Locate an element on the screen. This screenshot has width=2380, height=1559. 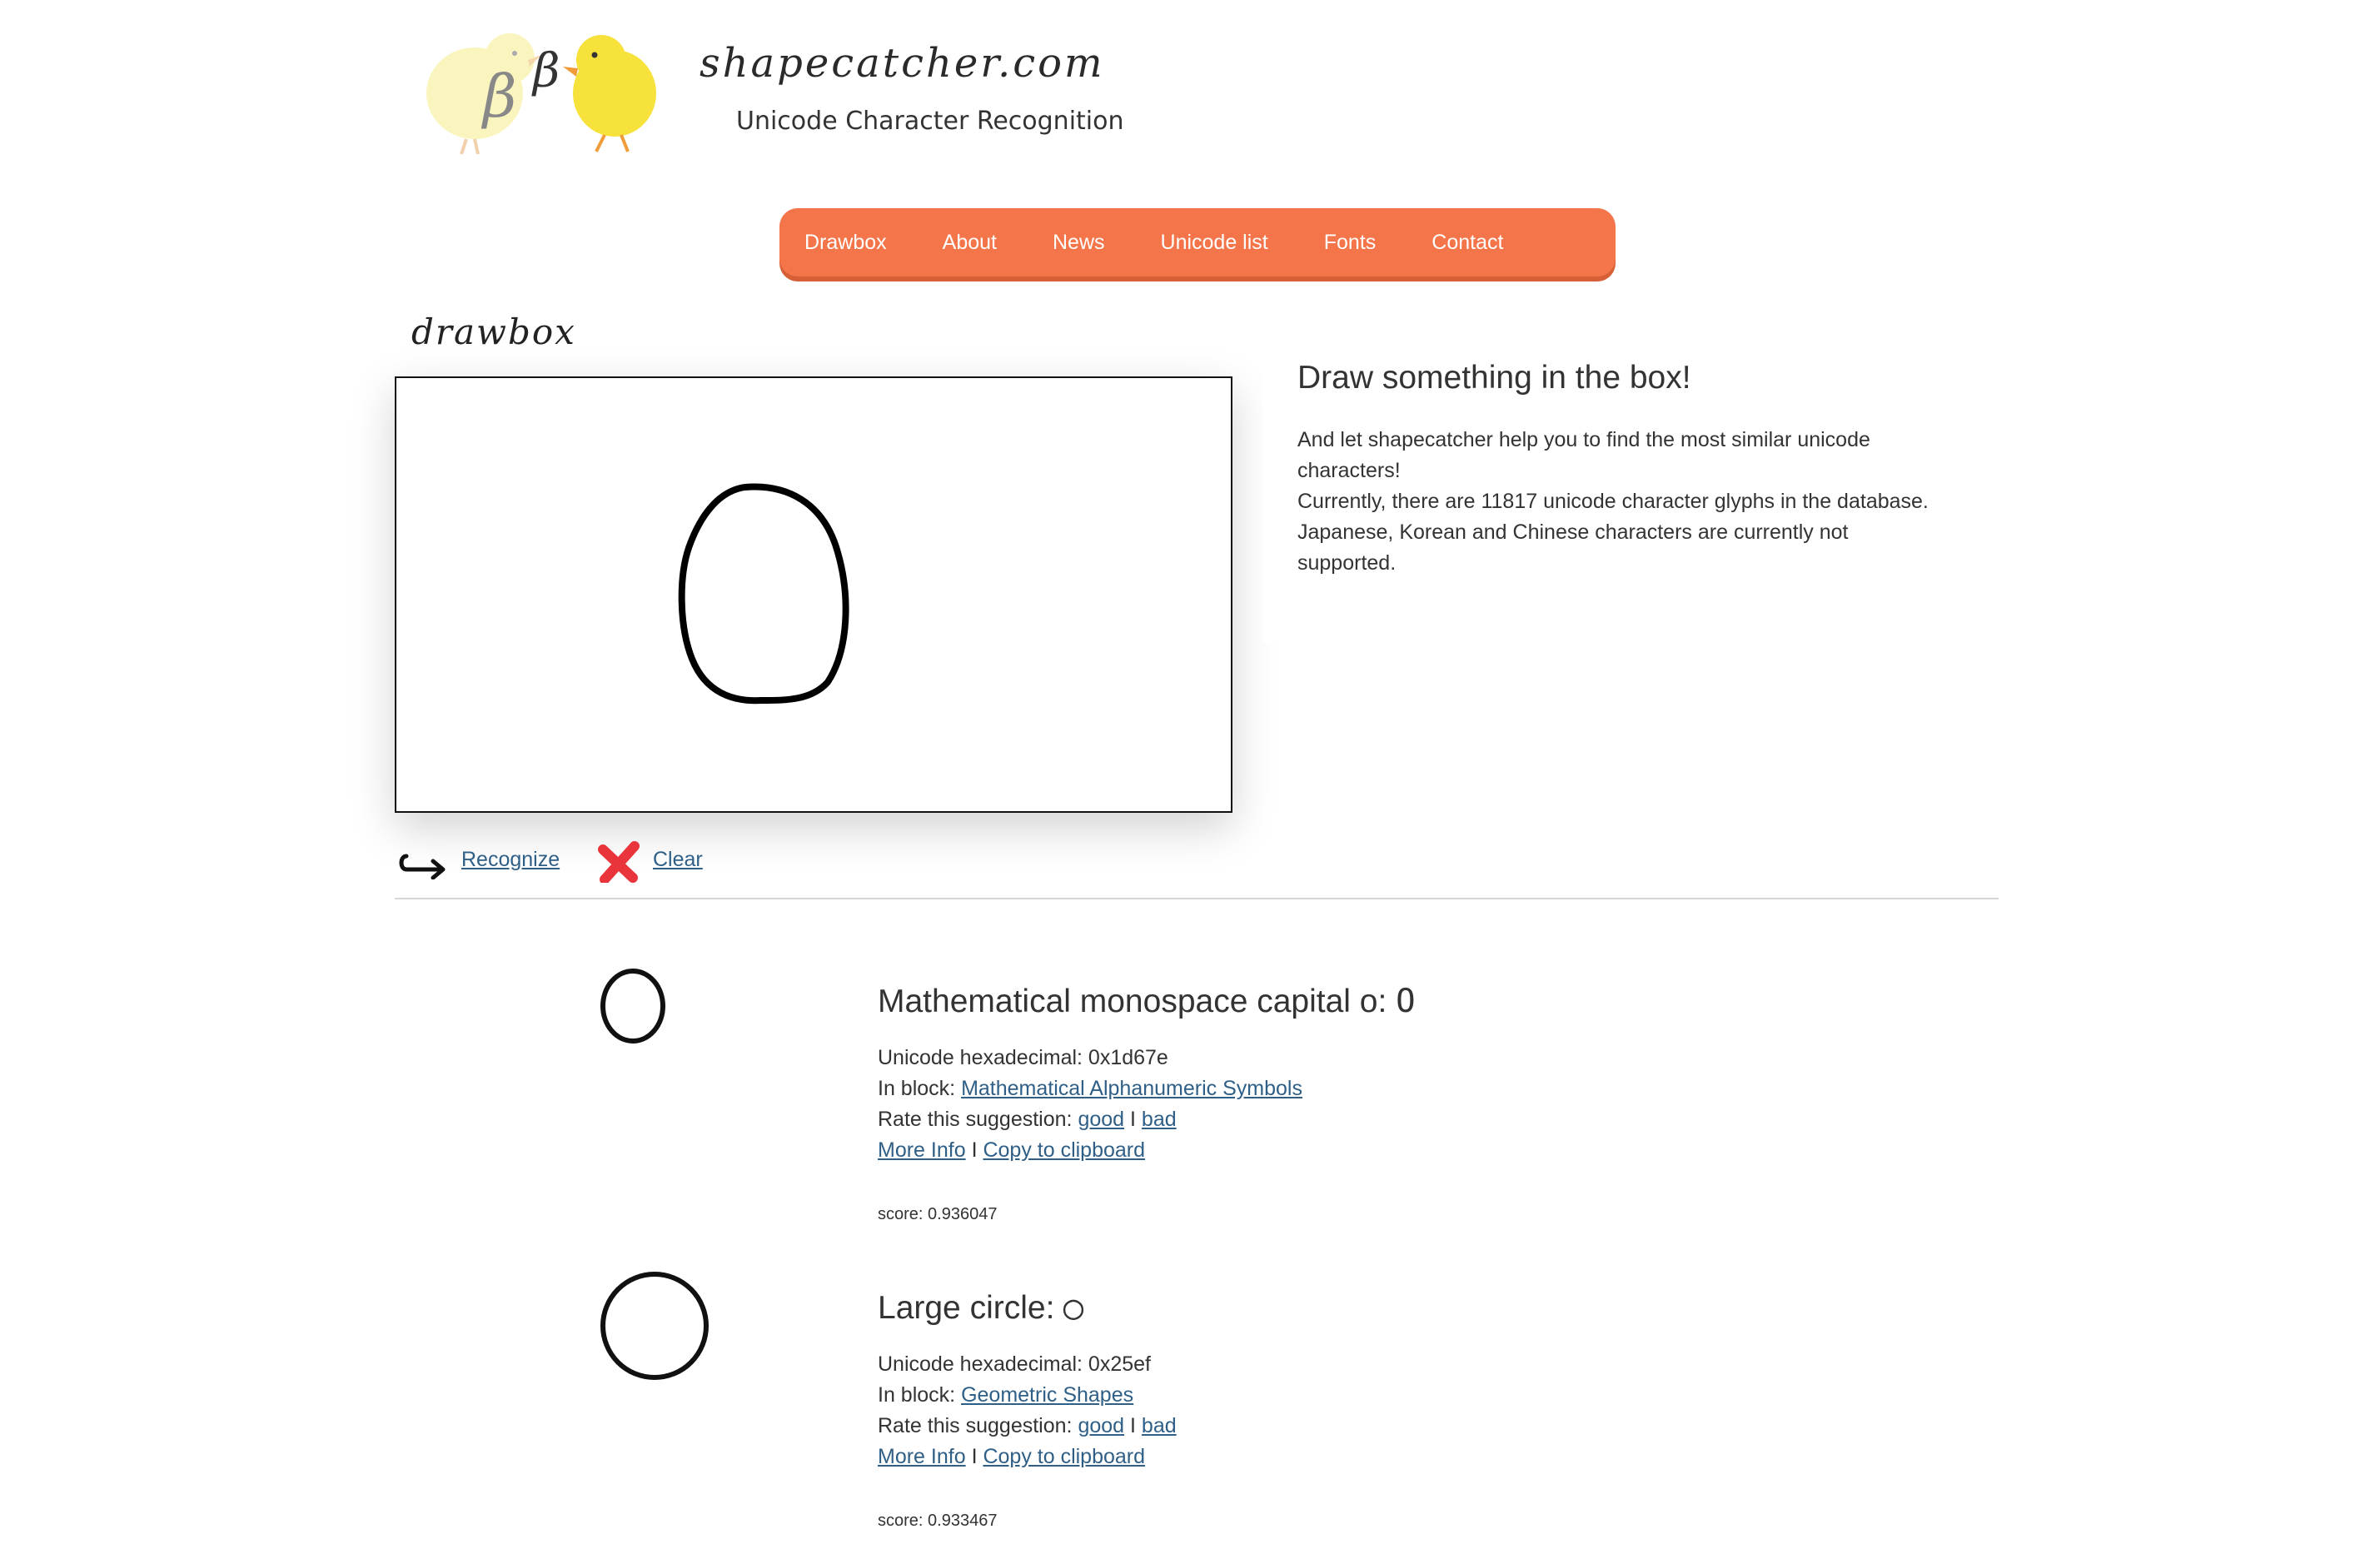
site-tagline: Unicode Character Recognition is located at coordinates (930, 121).